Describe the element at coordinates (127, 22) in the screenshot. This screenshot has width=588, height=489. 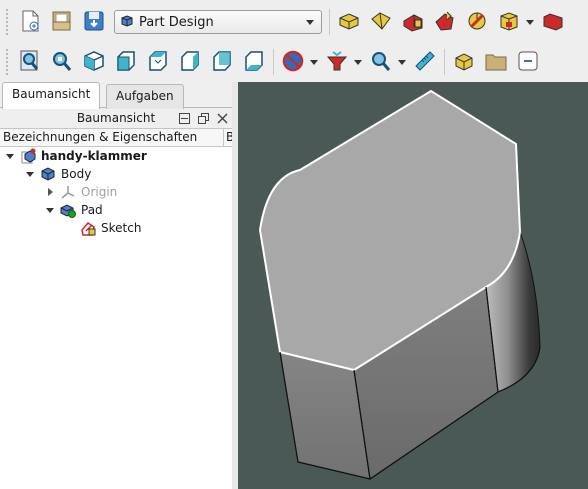
I see `part-design-icon` at that location.